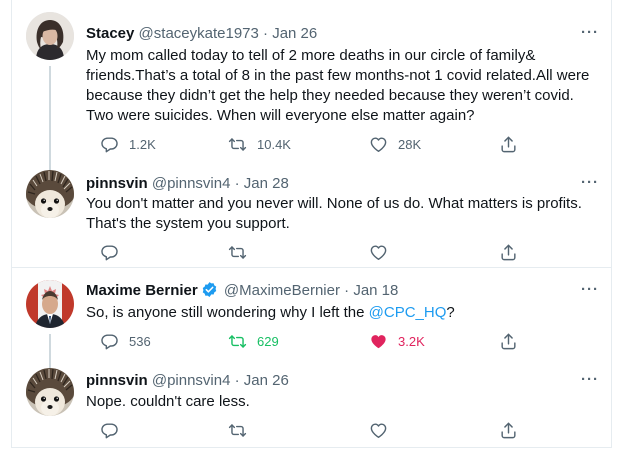 The image size is (625, 451). I want to click on retweet-count: 10.4K, so click(274, 144).